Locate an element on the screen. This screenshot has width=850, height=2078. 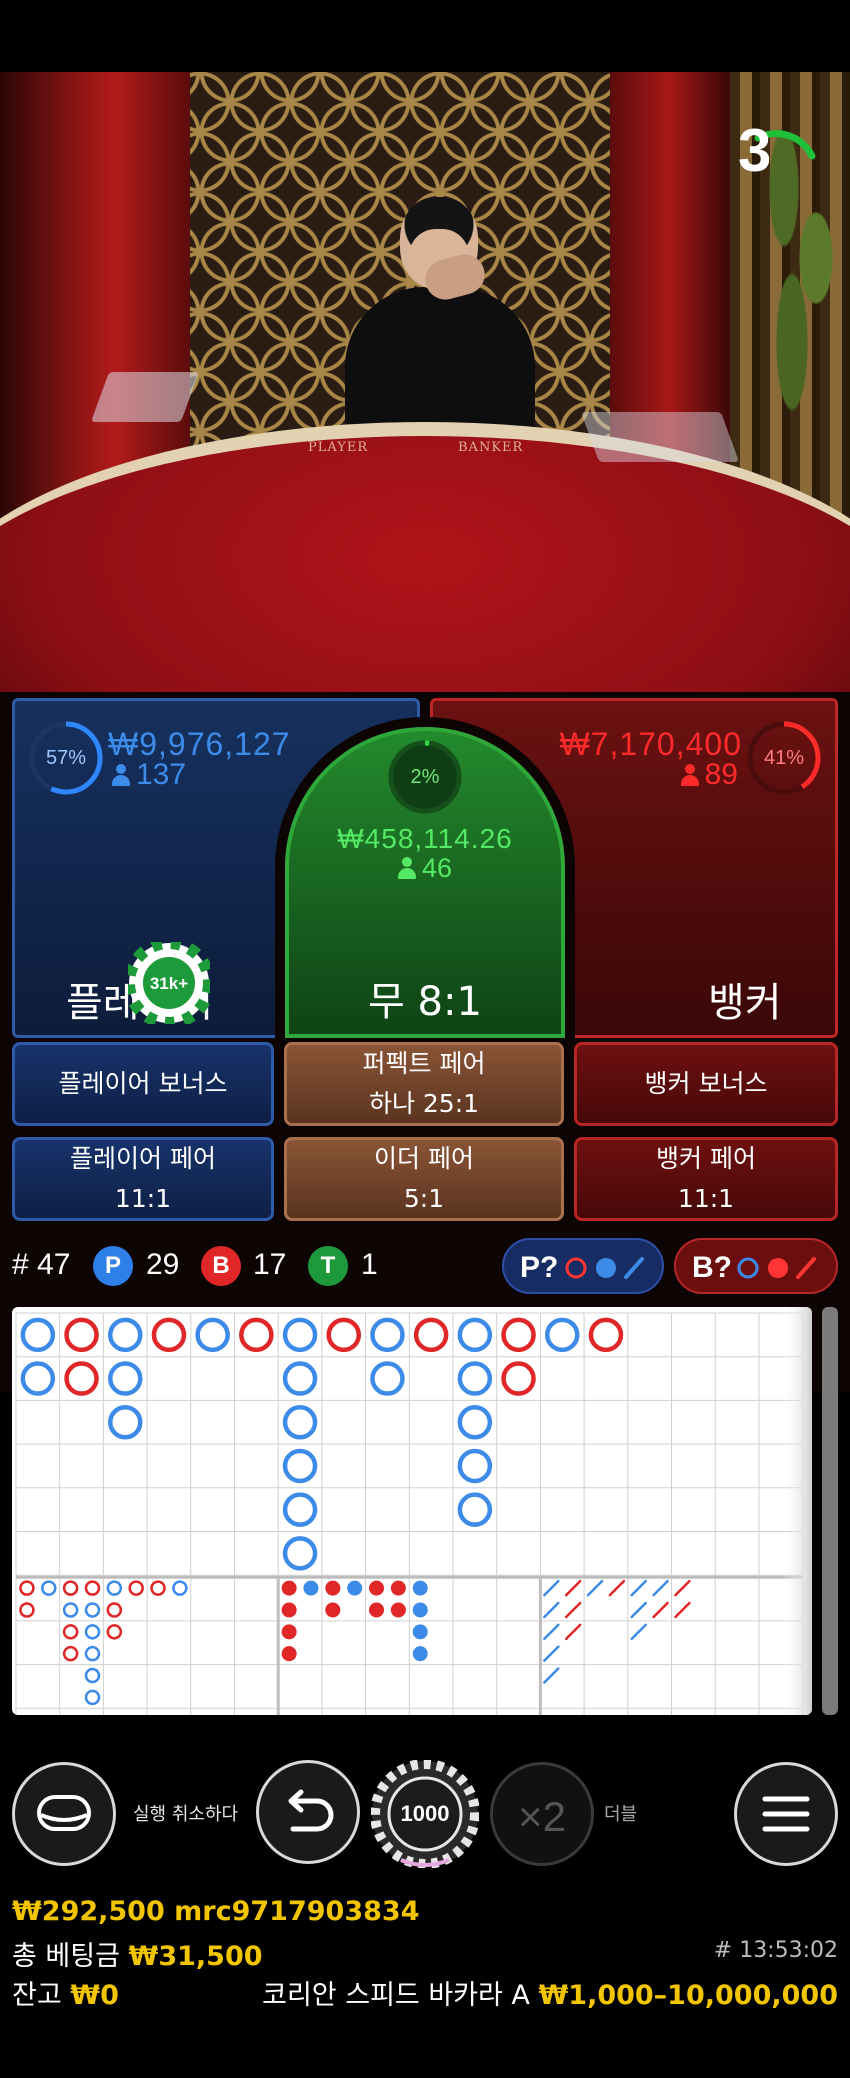
banker-wins-count: 17 is located at coordinates (270, 1264).